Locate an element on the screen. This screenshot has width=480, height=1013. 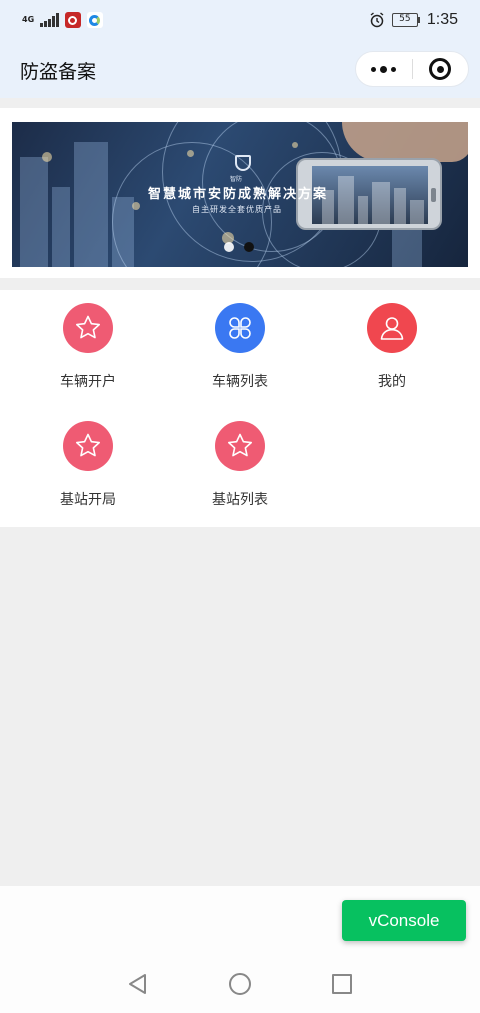
grid-item-mine: 我的 is located at coordinates (392, 345).